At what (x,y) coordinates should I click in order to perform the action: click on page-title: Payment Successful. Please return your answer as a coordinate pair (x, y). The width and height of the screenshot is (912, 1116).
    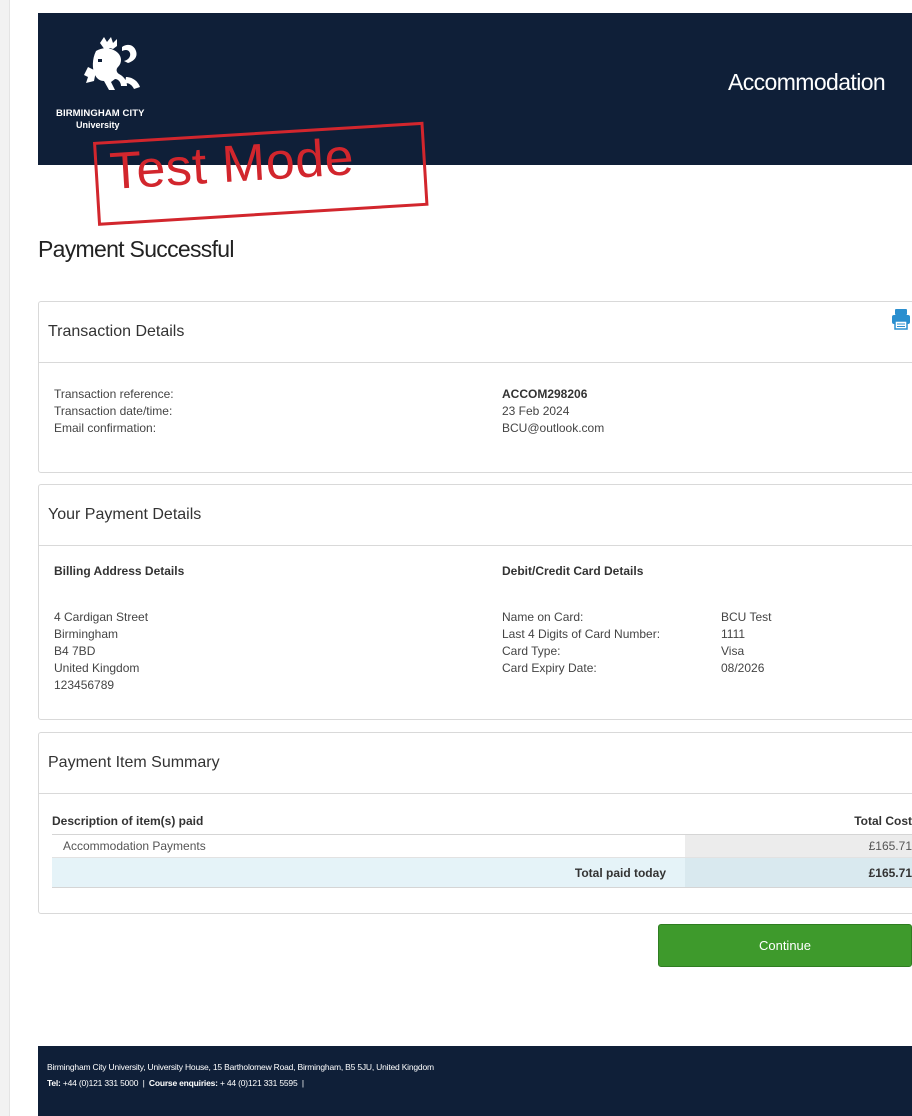
    Looking at the image, I should click on (136, 249).